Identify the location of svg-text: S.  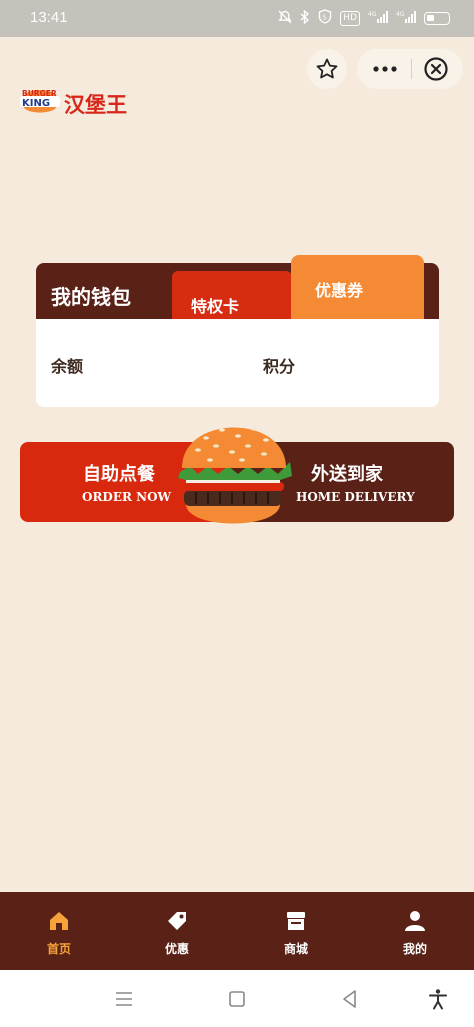
(325, 18).